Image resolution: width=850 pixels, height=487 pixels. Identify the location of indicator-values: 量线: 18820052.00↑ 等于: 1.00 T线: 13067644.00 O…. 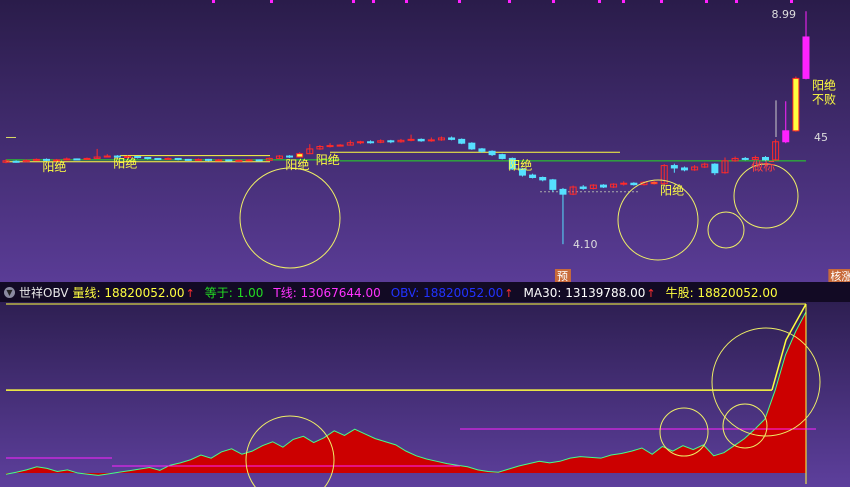
(430, 292).